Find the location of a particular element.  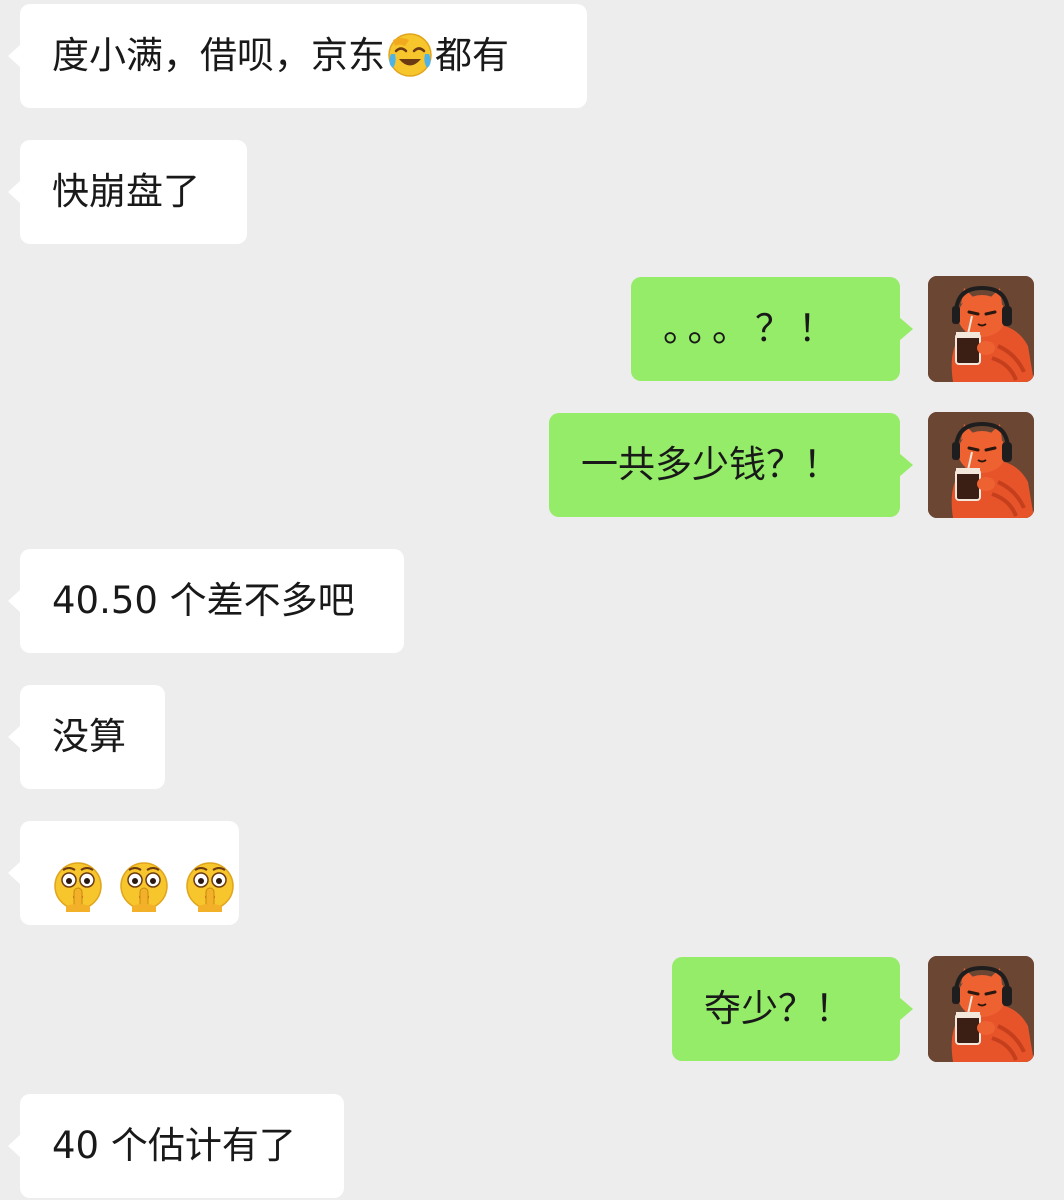

incoming-message-bubble: 快崩盘了 is located at coordinates (127, 192).